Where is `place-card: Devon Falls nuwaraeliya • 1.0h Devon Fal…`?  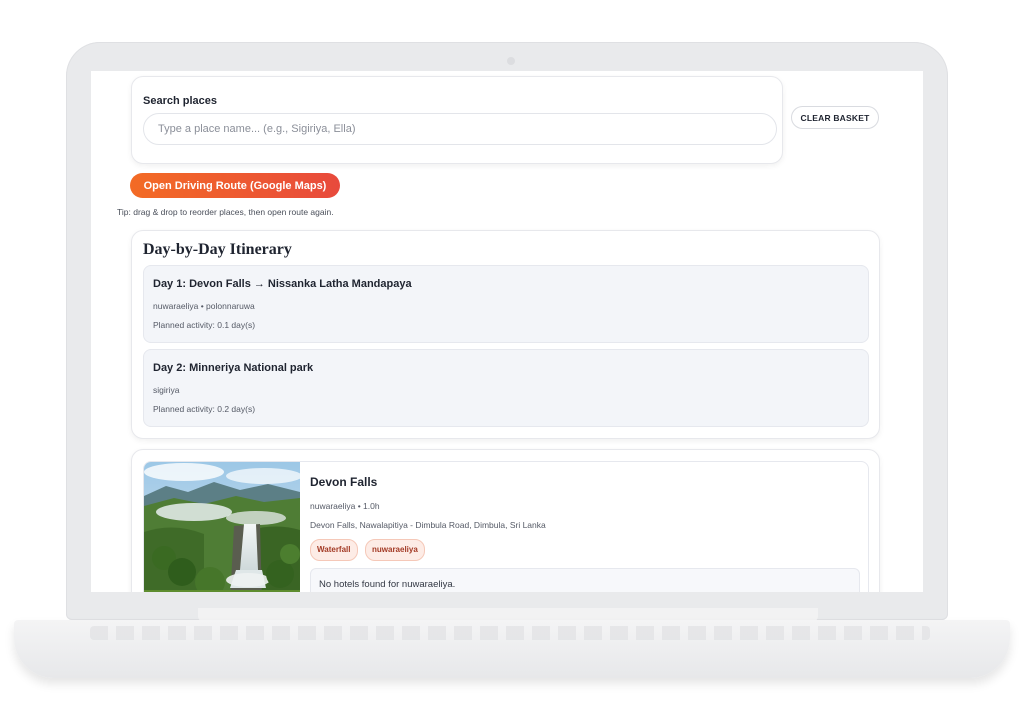
place-card: Devon Falls nuwaraeliya • 1.0h Devon Fal… is located at coordinates (506, 526).